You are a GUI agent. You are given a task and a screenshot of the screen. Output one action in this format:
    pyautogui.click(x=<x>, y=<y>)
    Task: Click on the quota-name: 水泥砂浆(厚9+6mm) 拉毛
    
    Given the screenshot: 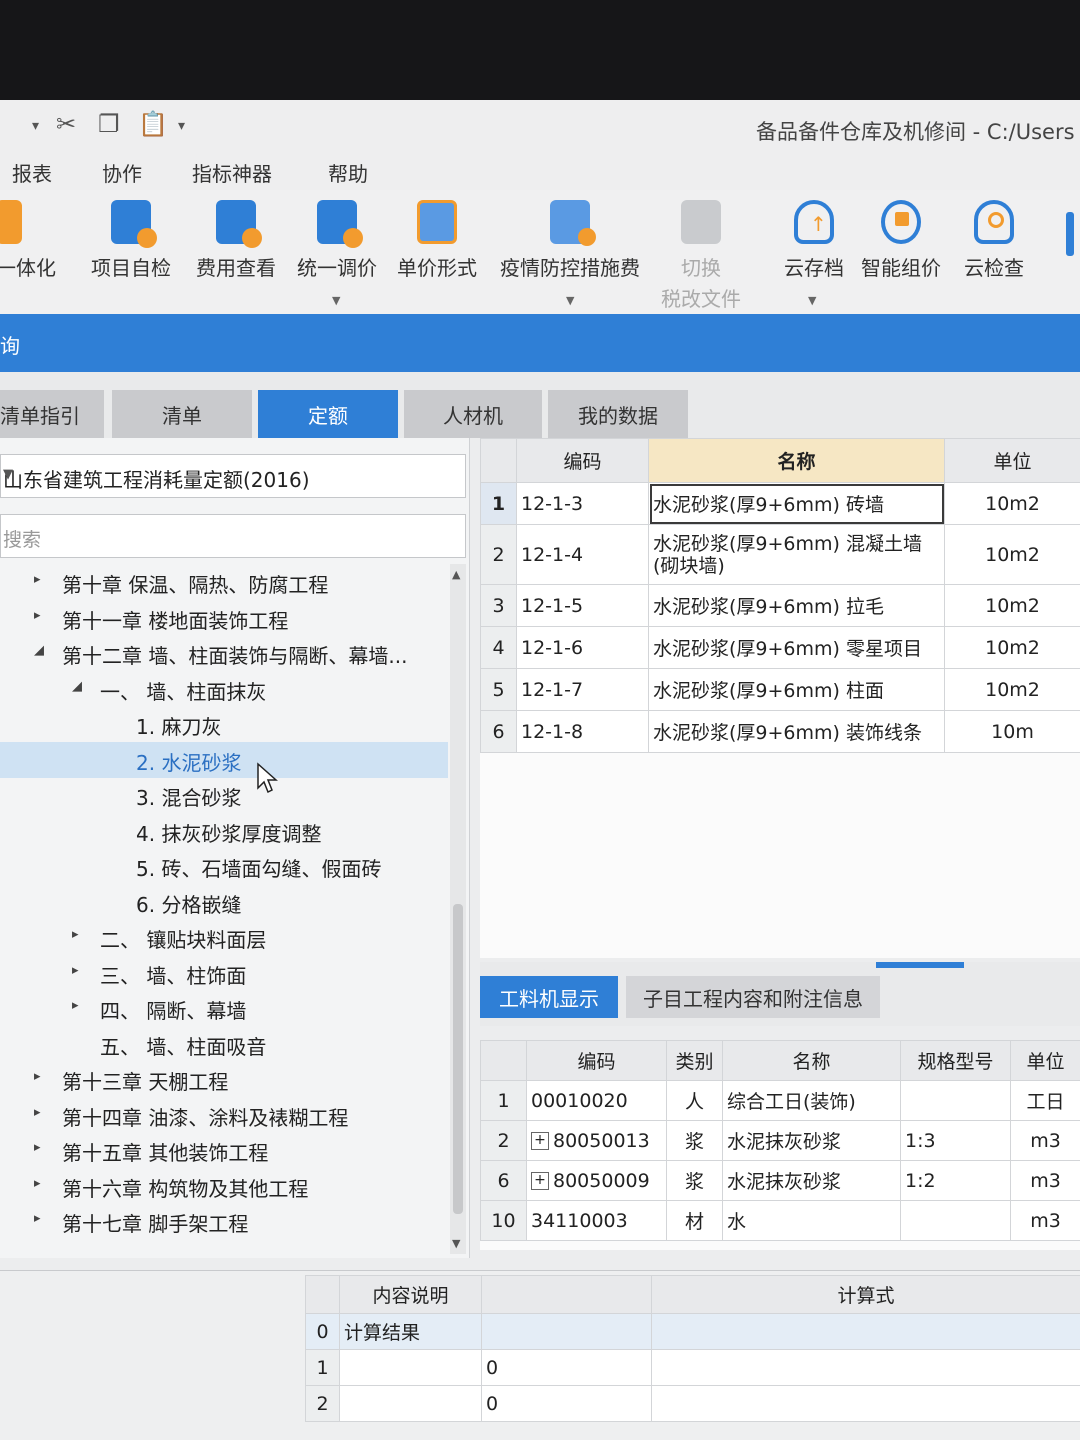 What is the action you would take?
    pyautogui.click(x=796, y=605)
    